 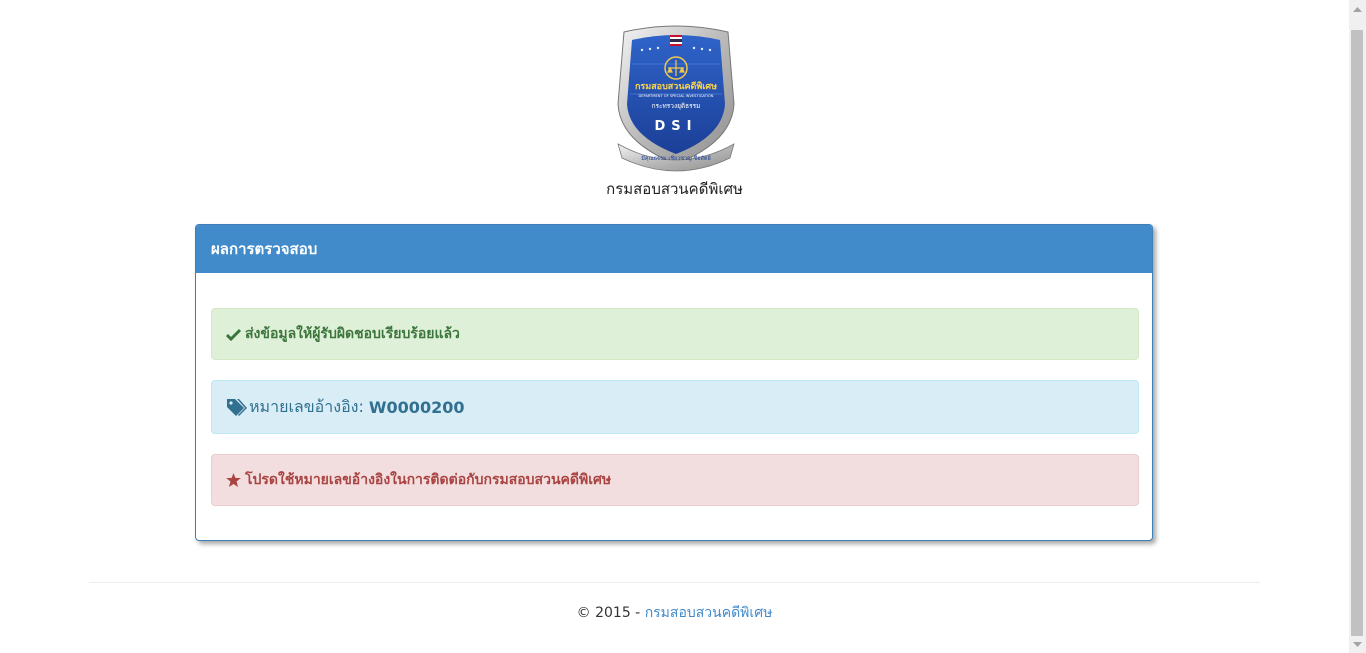 What do you see at coordinates (675, 407) in the screenshot?
I see `reference-alert: หมายเลขอ้างอิง: W0000200` at bounding box center [675, 407].